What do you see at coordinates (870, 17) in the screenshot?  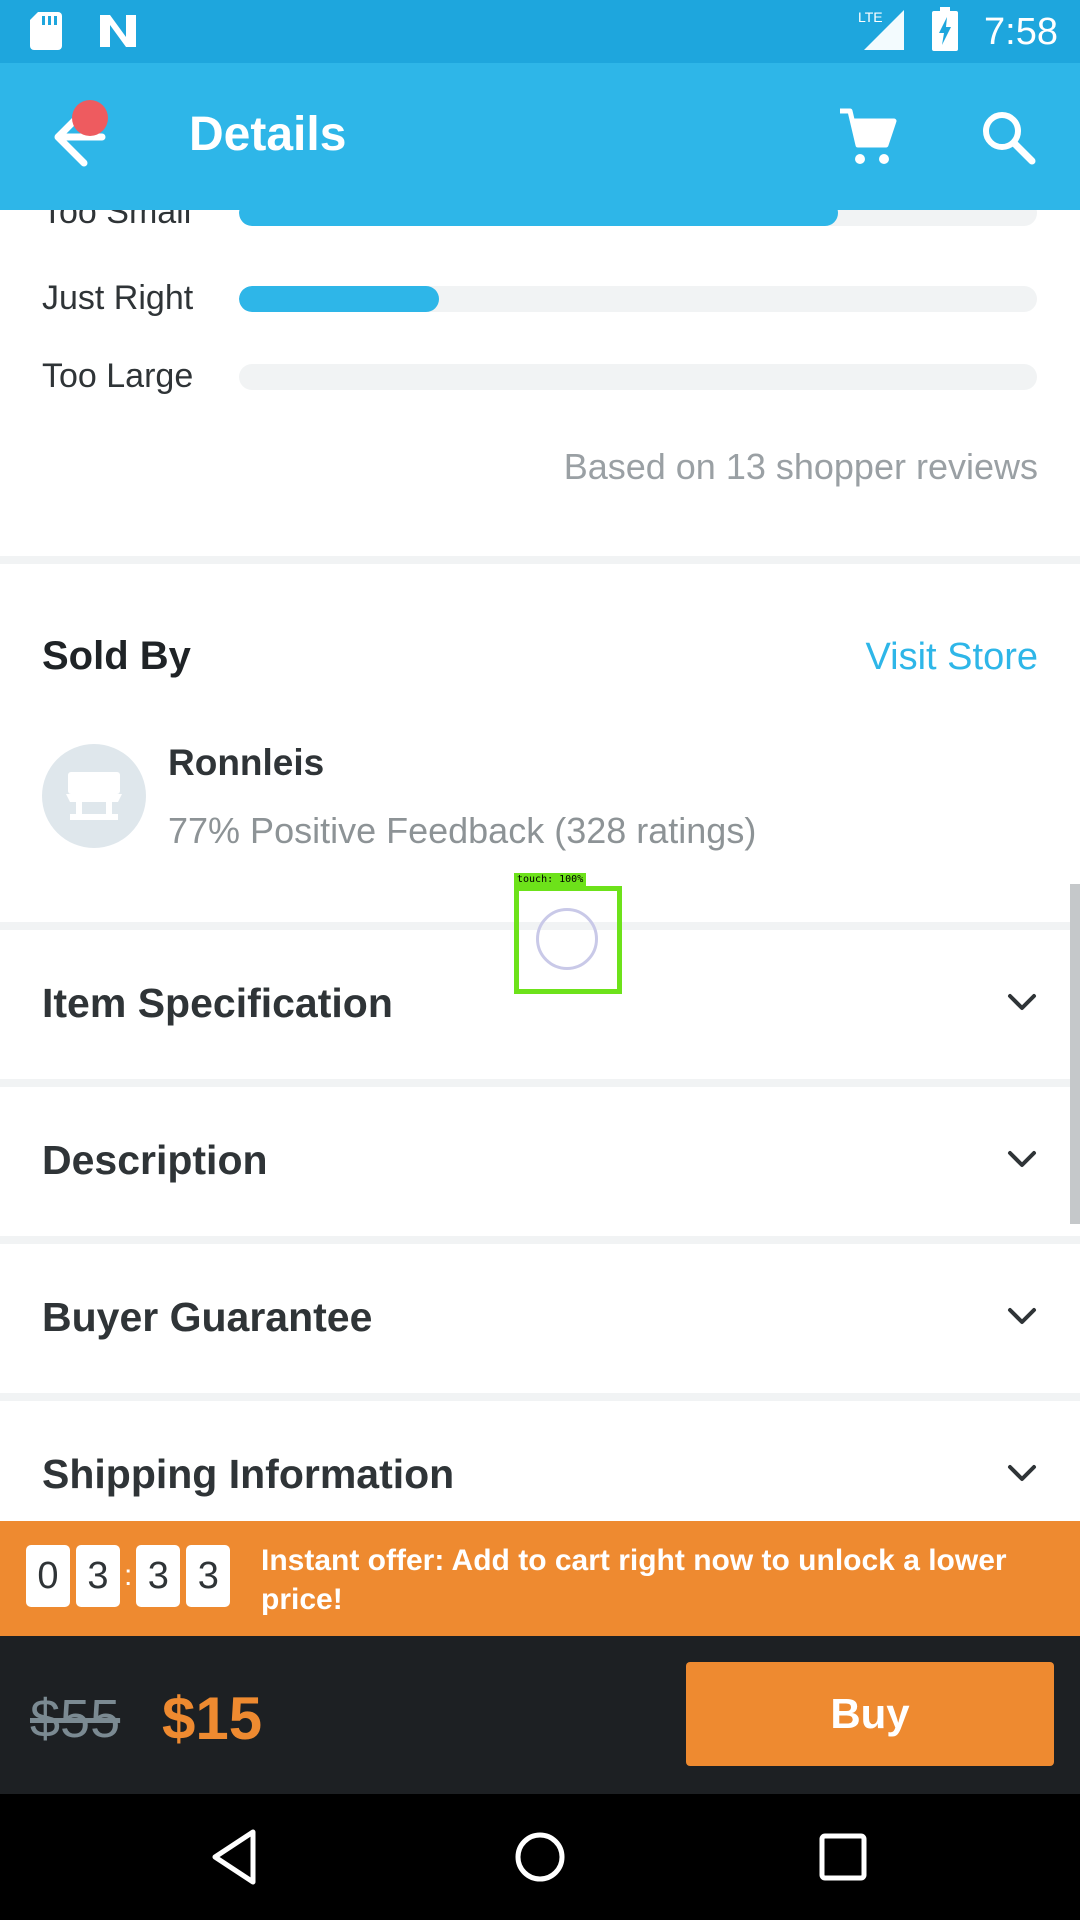 I see `svg-text: LTE` at bounding box center [870, 17].